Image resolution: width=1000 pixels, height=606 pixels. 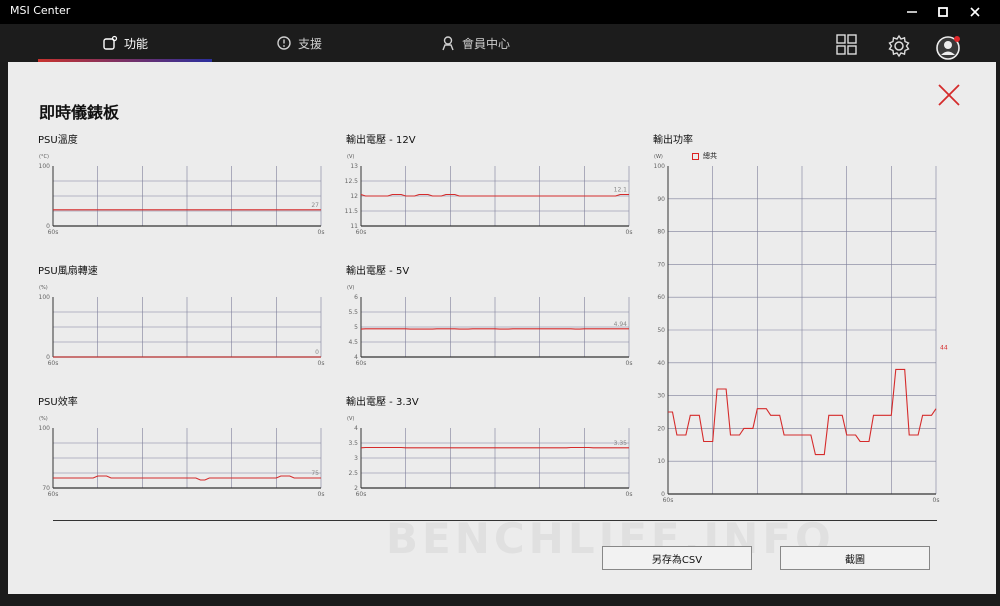 What do you see at coordinates (629, 494) in the screenshot?
I see `x-tick-label-3v3: 0s` at bounding box center [629, 494].